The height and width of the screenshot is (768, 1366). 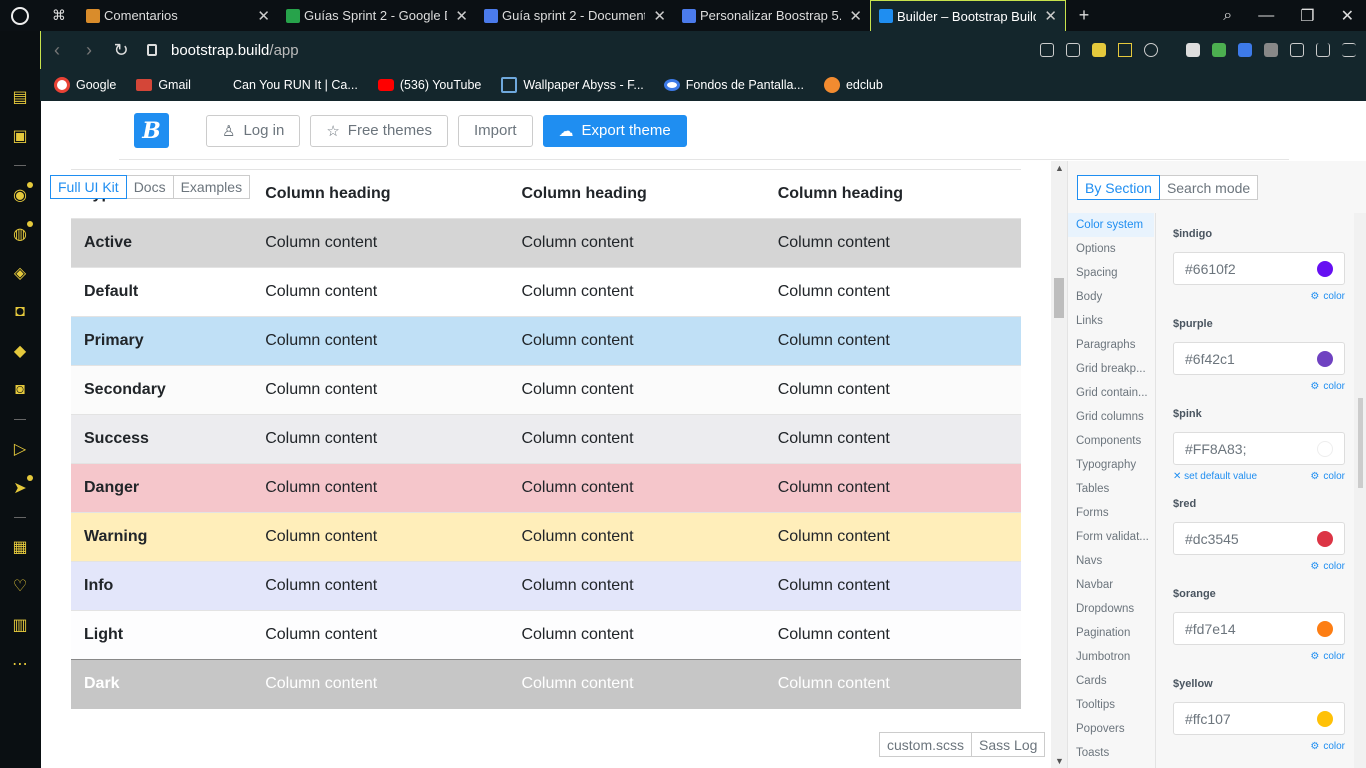 I want to click on url-field: bootstrap.build/app, so click(x=223, y=50).